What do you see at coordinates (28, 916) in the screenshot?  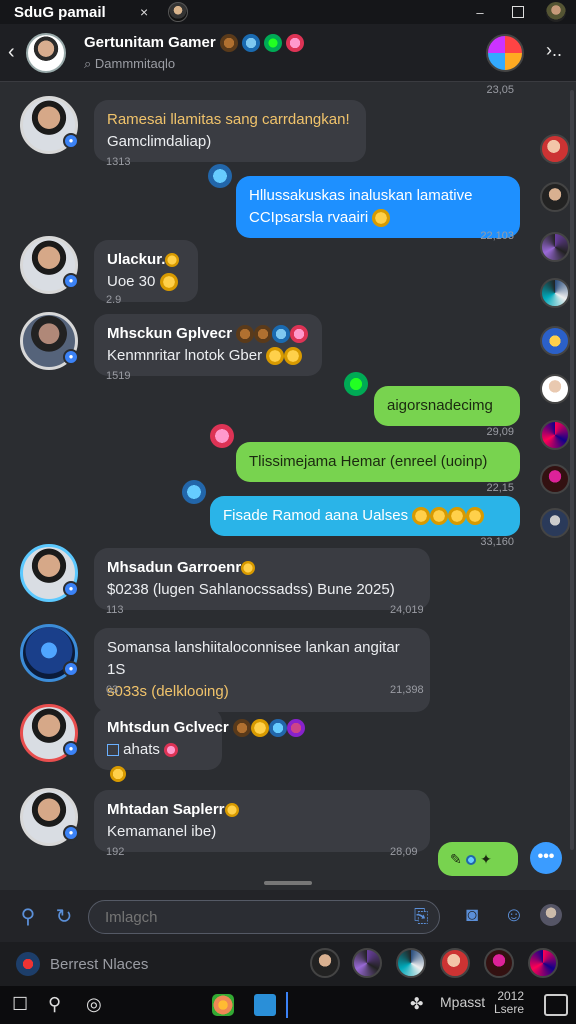 I see `location-icon: ⚲` at bounding box center [28, 916].